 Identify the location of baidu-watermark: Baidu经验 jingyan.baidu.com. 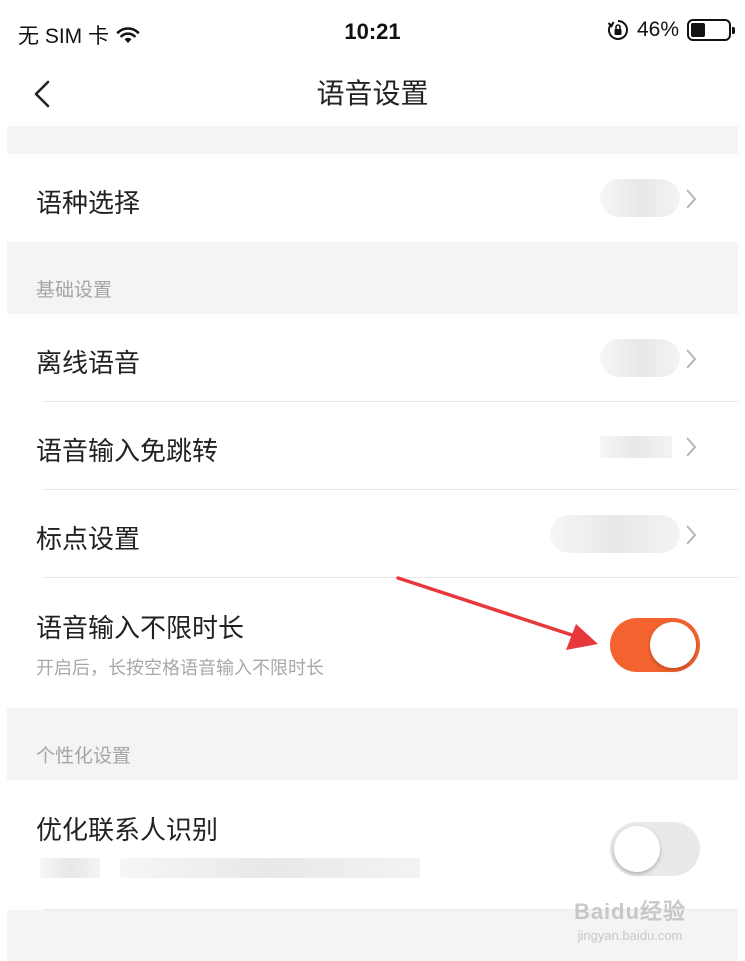
(630, 918).